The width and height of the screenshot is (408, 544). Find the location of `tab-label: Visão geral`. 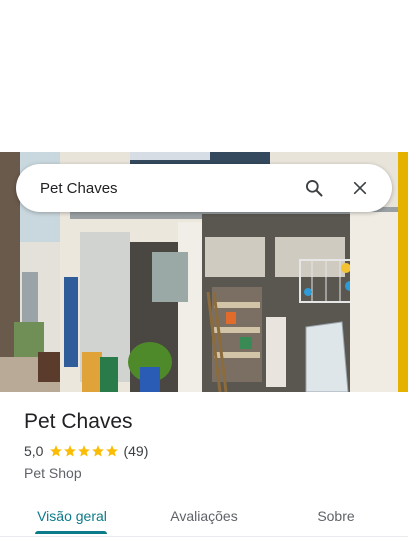

tab-label: Visão geral is located at coordinates (72, 516).